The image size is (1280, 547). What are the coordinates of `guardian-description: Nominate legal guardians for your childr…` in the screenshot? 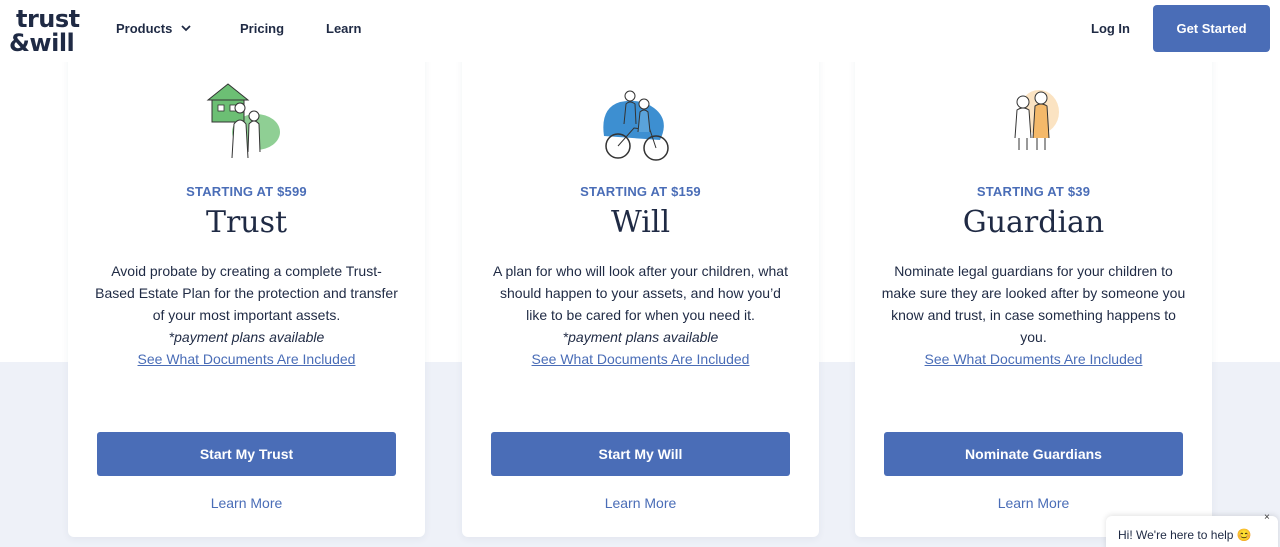 It's located at (1033, 304).